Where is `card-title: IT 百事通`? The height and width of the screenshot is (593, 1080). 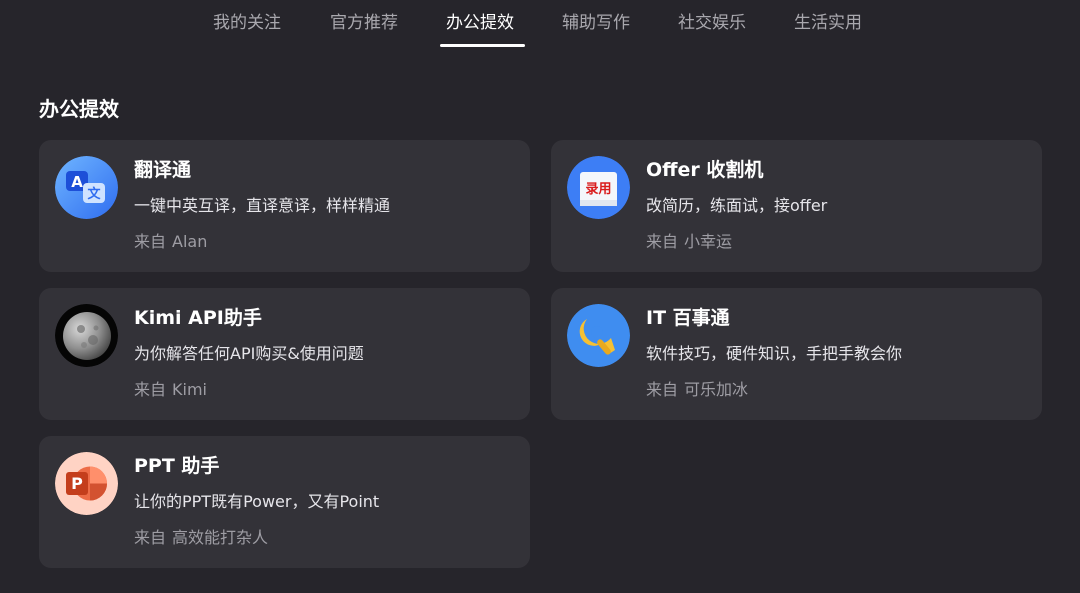 card-title: IT 百事通 is located at coordinates (688, 318).